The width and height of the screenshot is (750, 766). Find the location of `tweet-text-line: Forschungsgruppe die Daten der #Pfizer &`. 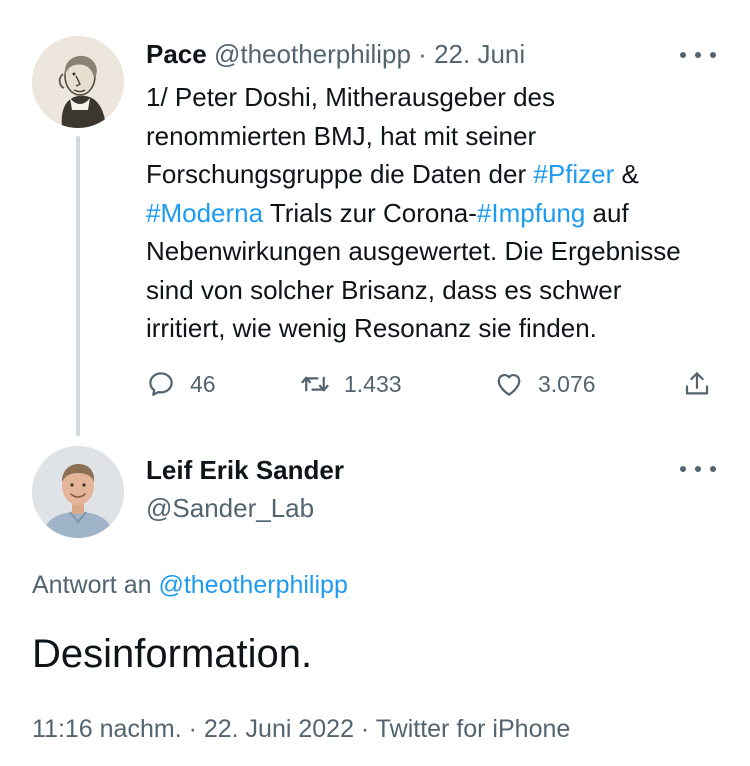

tweet-text-line: Forschungsgruppe die Daten der #Pfizer & is located at coordinates (438, 174).